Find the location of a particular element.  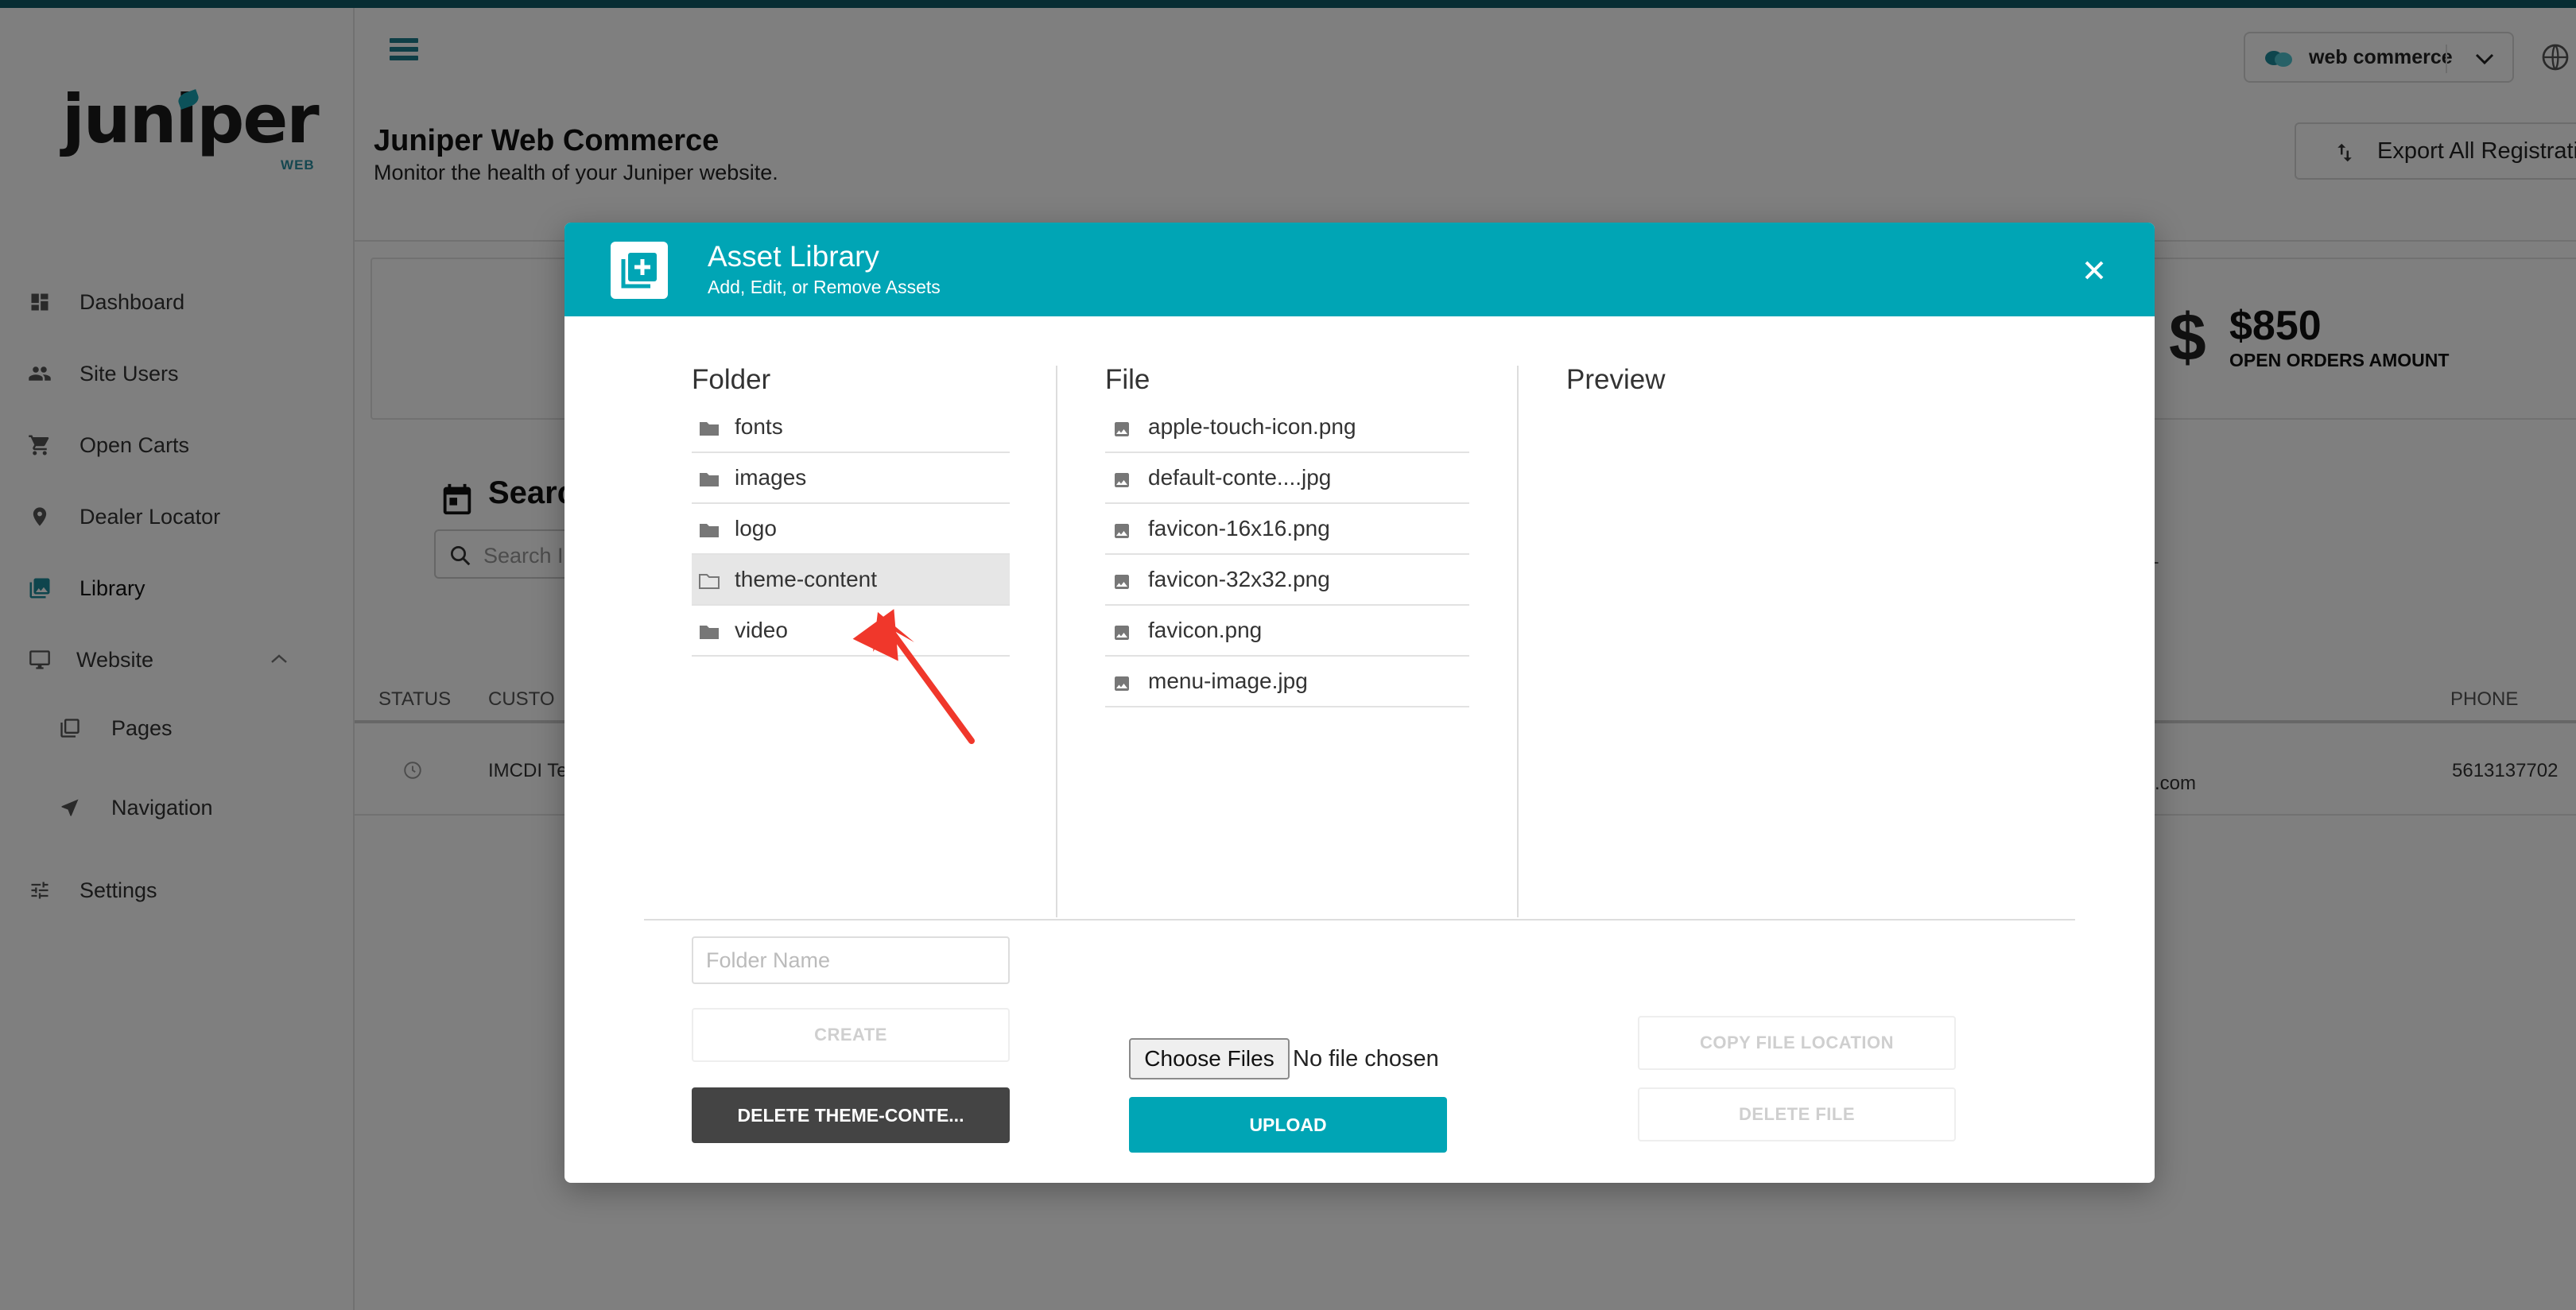

choose-files-button: Choose Files is located at coordinates (1209, 1058).